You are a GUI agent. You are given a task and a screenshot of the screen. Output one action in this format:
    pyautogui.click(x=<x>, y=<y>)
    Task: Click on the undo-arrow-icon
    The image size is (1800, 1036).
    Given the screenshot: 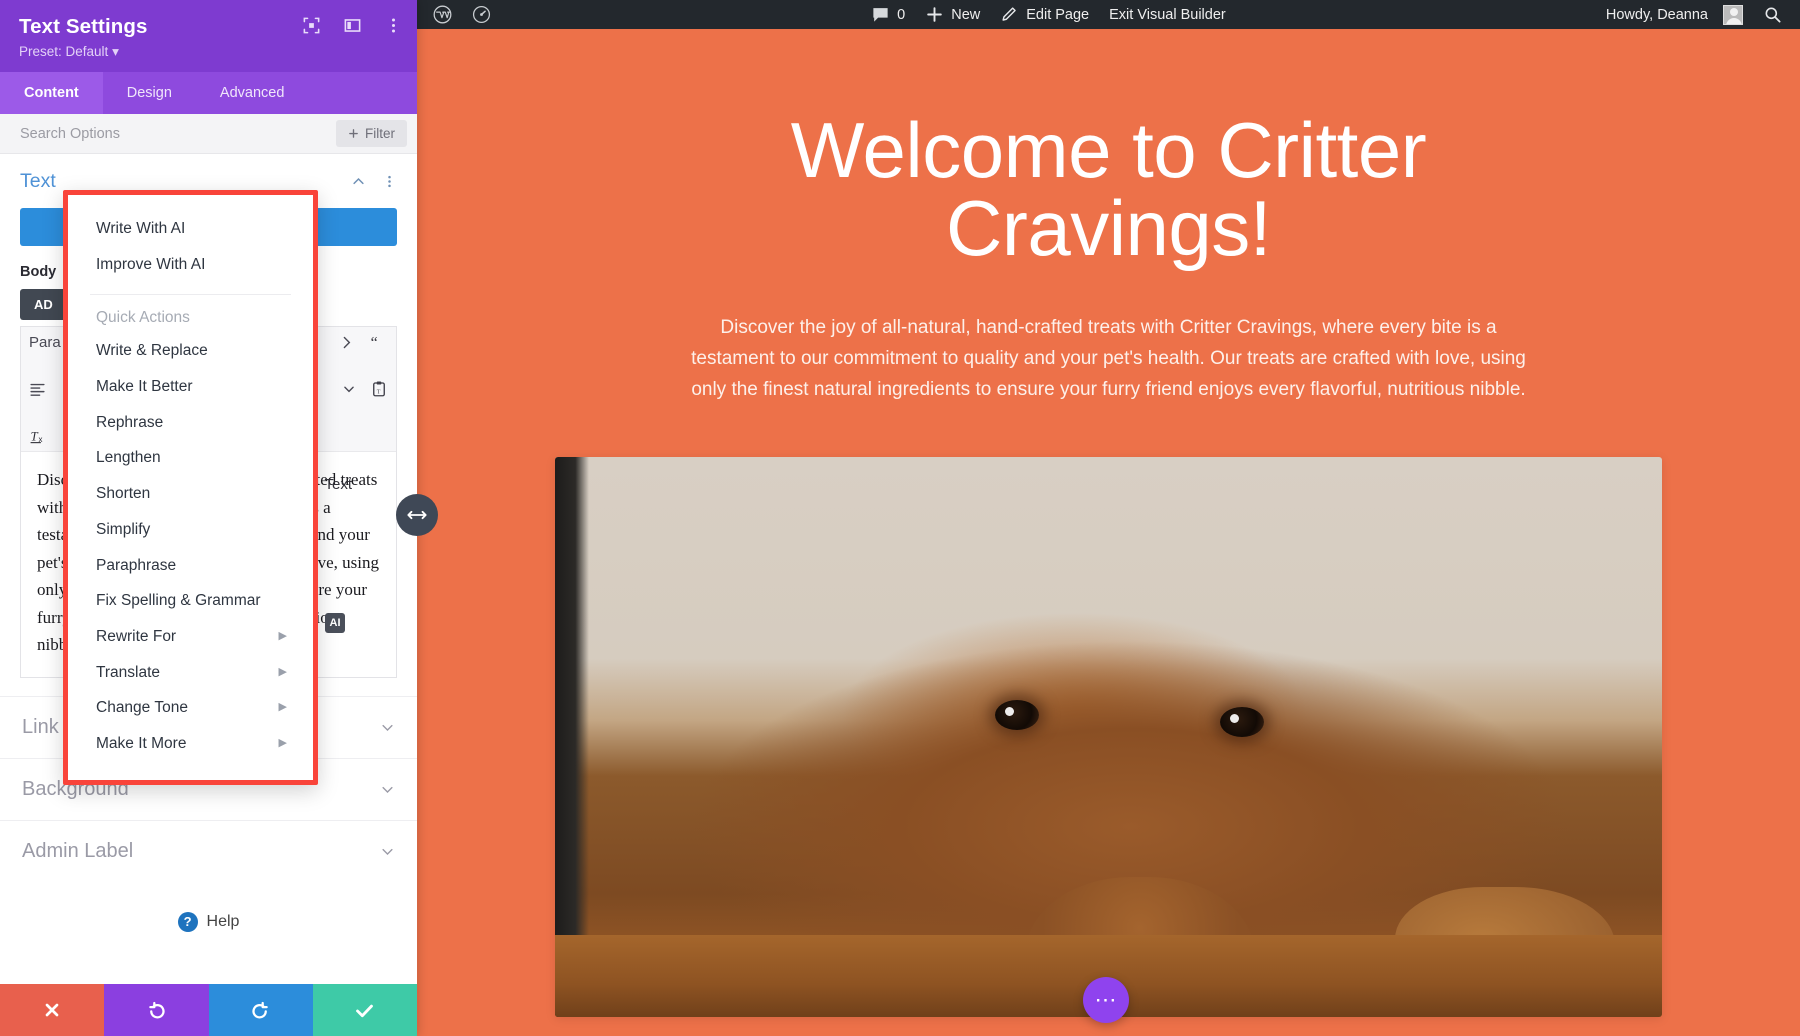 What is the action you would take?
    pyautogui.click(x=157, y=1010)
    